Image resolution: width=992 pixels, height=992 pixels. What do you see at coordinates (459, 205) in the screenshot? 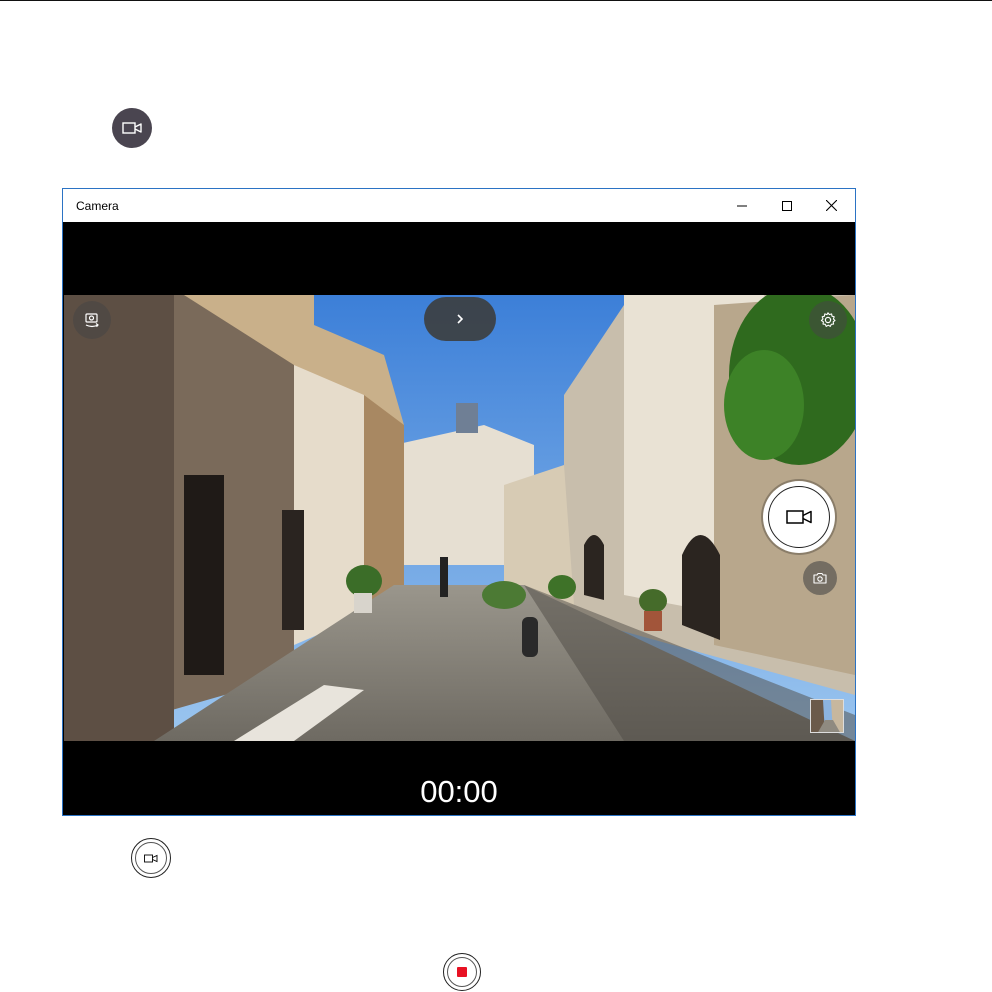
I see `title-bar: Camera` at bounding box center [459, 205].